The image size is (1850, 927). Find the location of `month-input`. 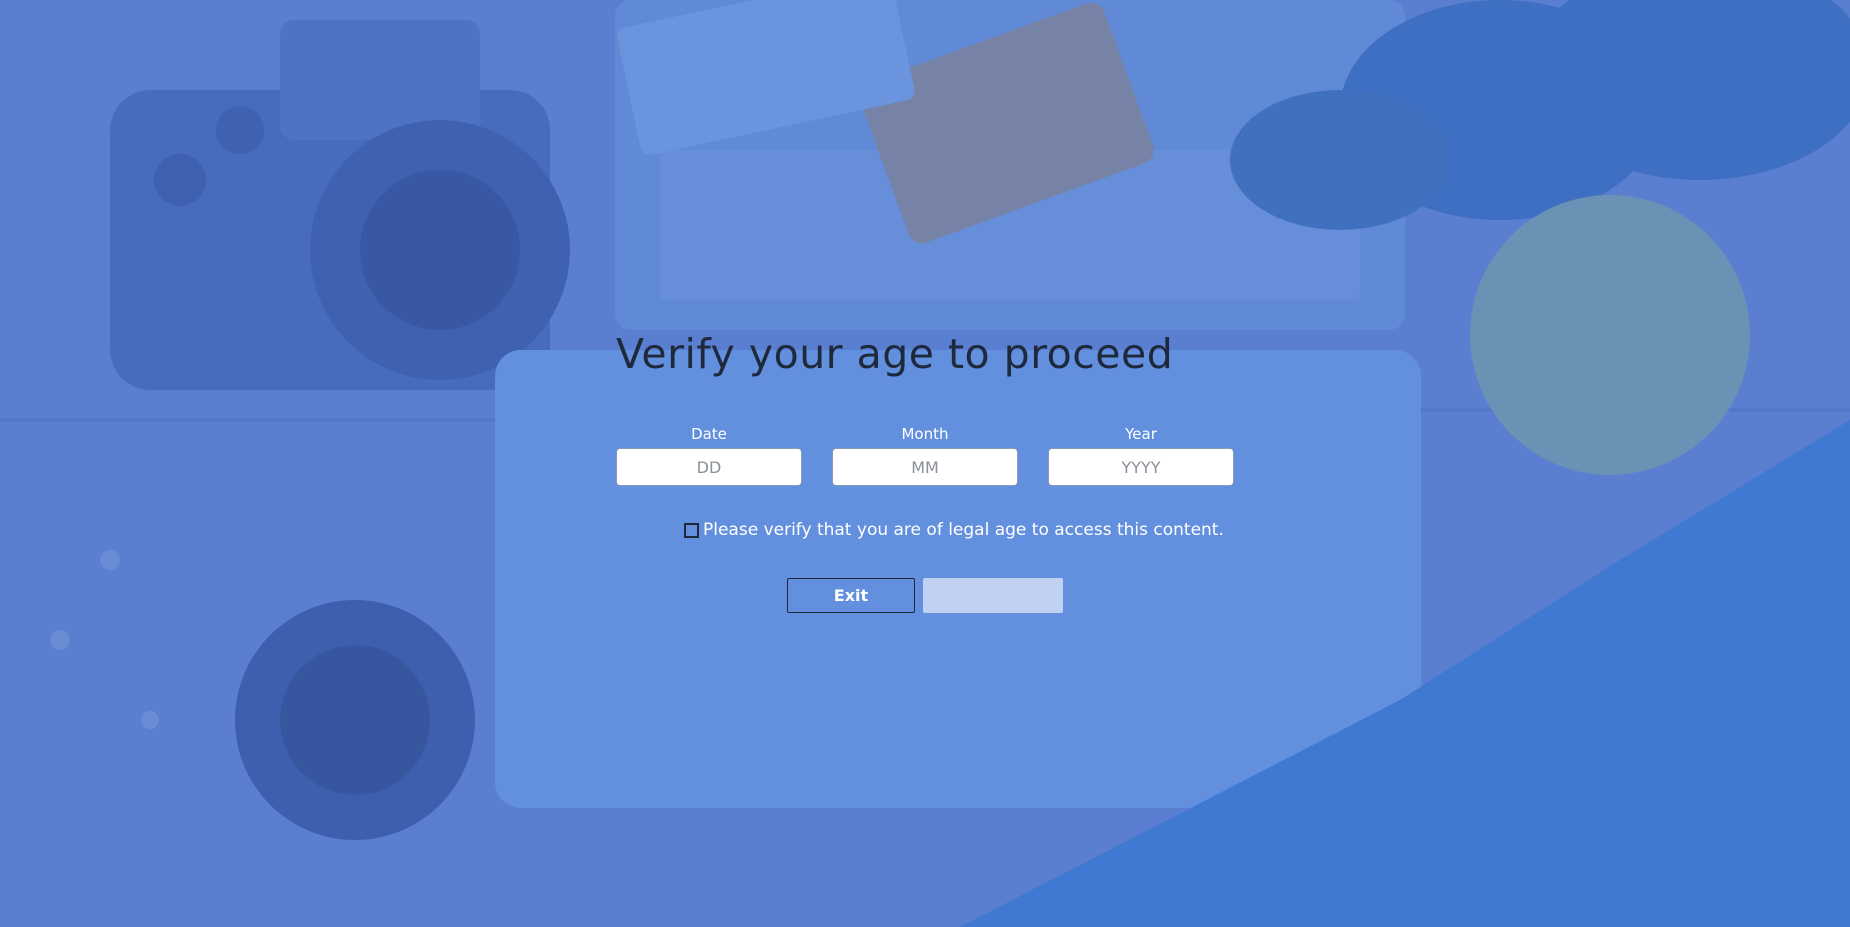

month-input is located at coordinates (925, 467).